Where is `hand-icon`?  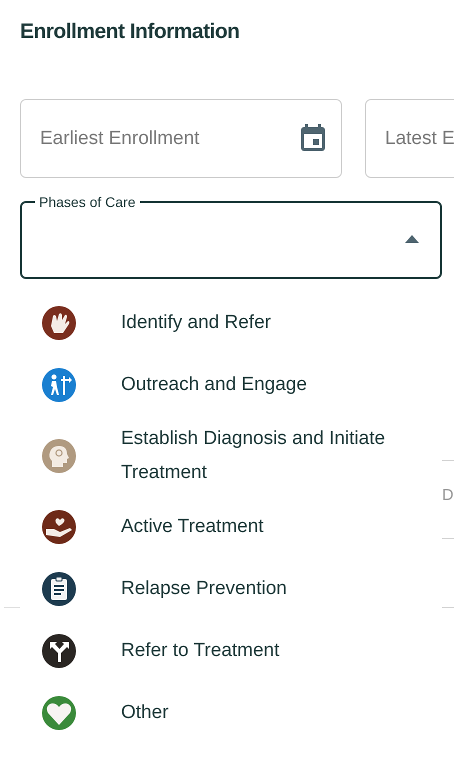
hand-icon is located at coordinates (59, 323).